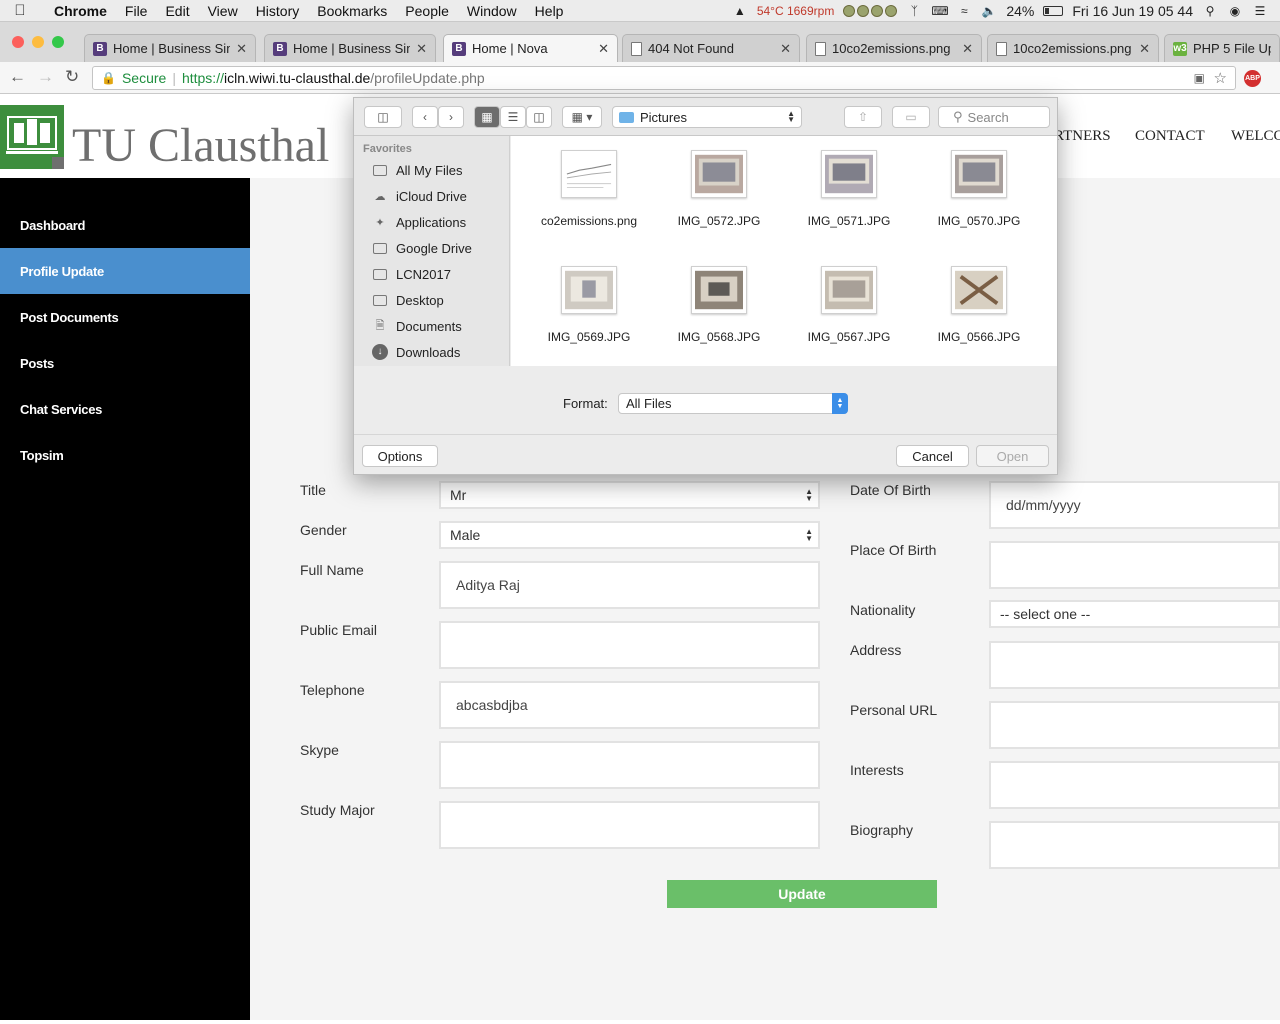 Image resolution: width=1280 pixels, height=1024 pixels. I want to click on nav-partners: RTNERS, so click(1082, 136).